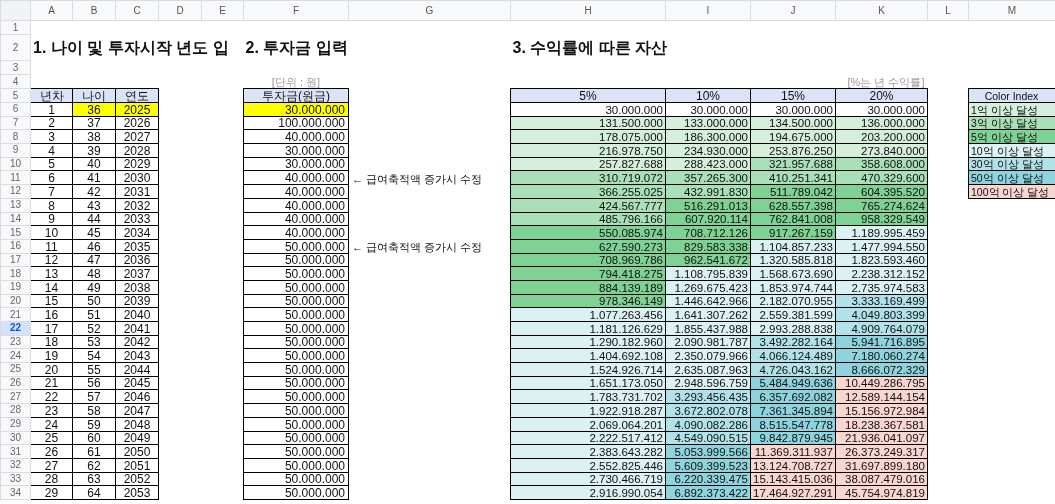  Describe the element at coordinates (94, 465) in the screenshot. I see `table-cell: 62` at that location.